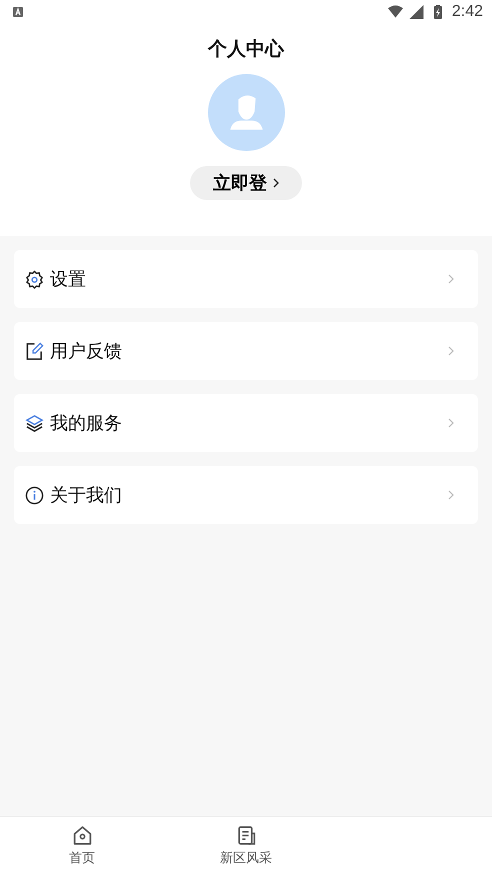 Image resolution: width=492 pixels, height=874 pixels. What do you see at coordinates (416, 12) in the screenshot?
I see `signal-icon` at bounding box center [416, 12].